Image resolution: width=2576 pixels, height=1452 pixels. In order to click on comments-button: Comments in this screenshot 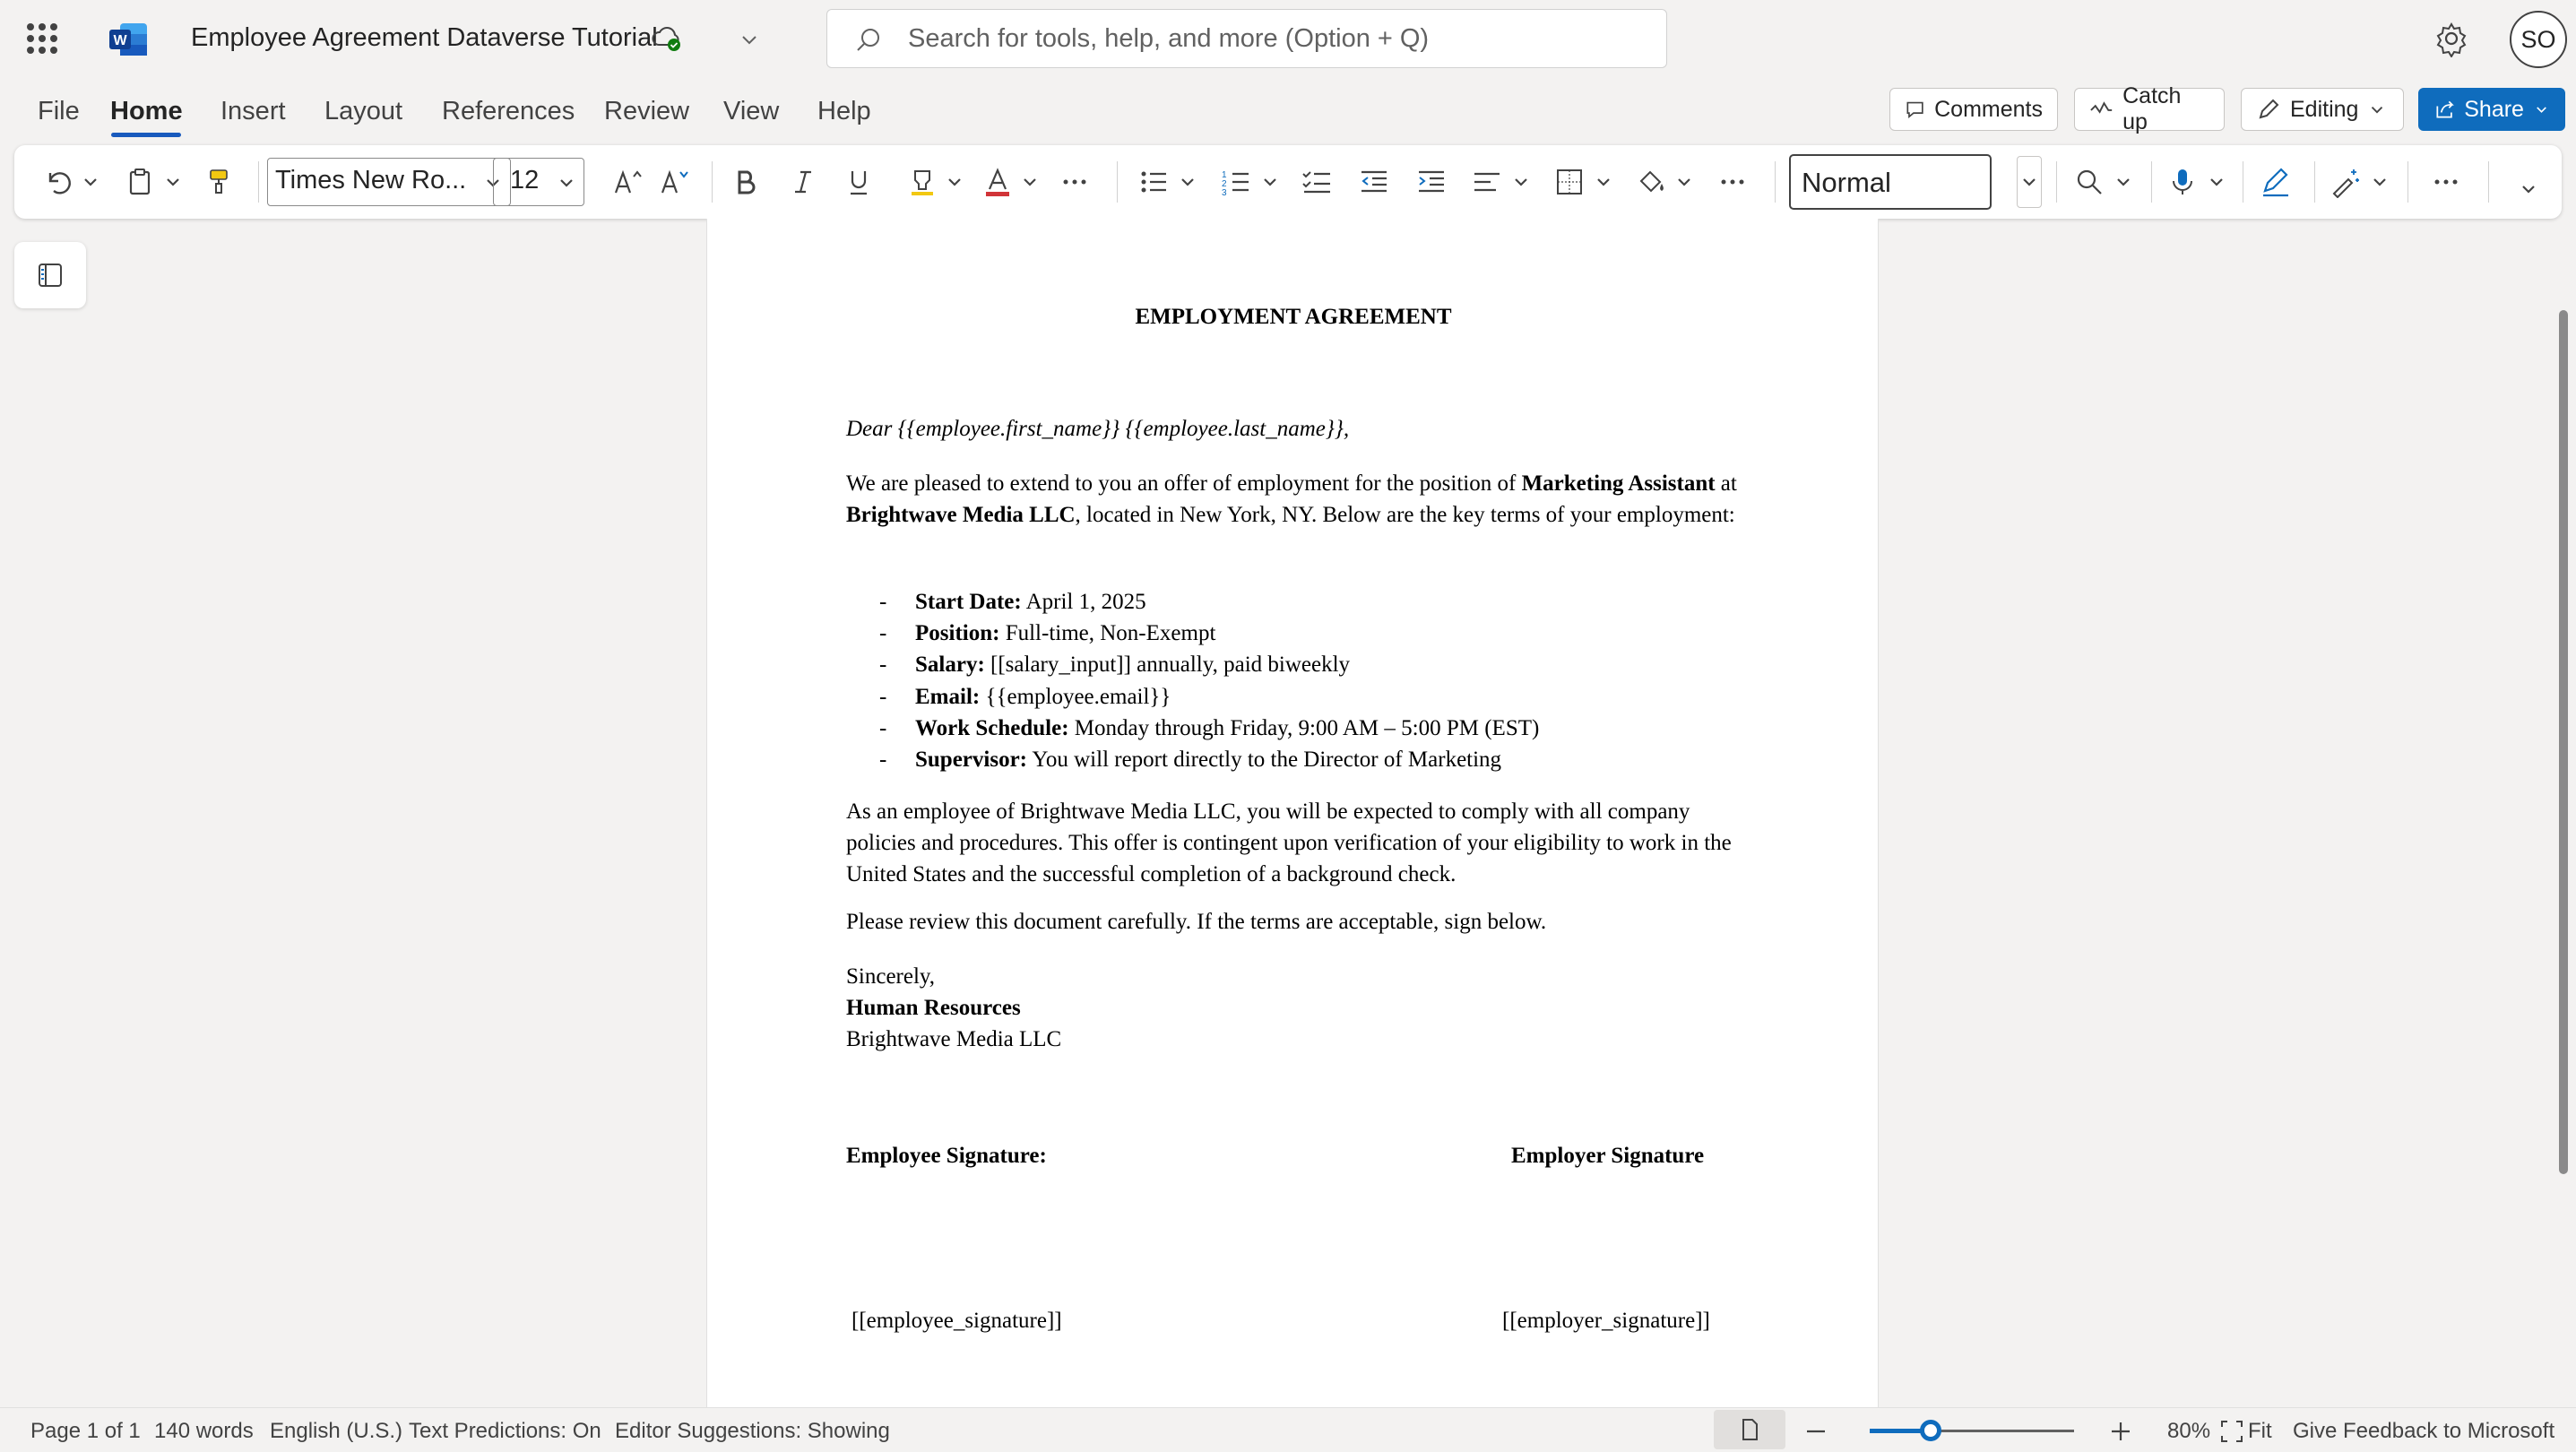, I will do `click(1973, 109)`.